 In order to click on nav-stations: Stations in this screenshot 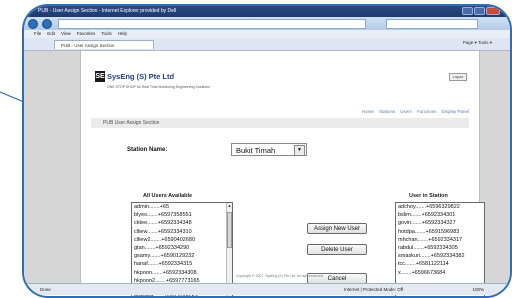, I will do `click(387, 112)`.